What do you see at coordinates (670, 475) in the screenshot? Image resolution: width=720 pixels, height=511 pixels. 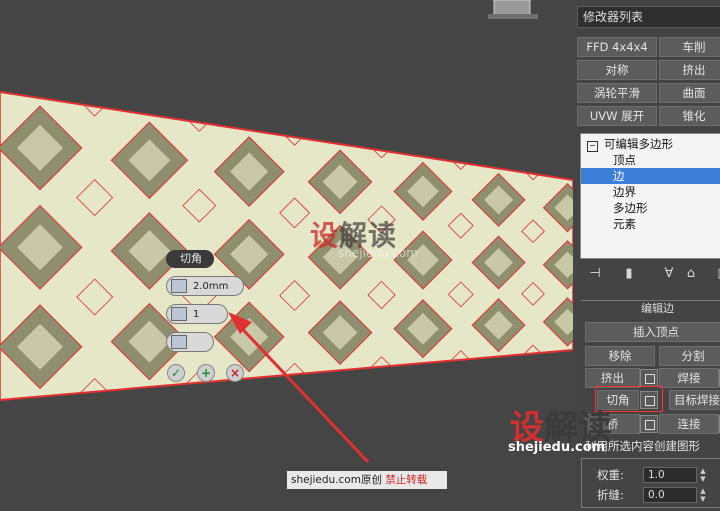 I see `weight-spinner: 1.0` at bounding box center [670, 475].